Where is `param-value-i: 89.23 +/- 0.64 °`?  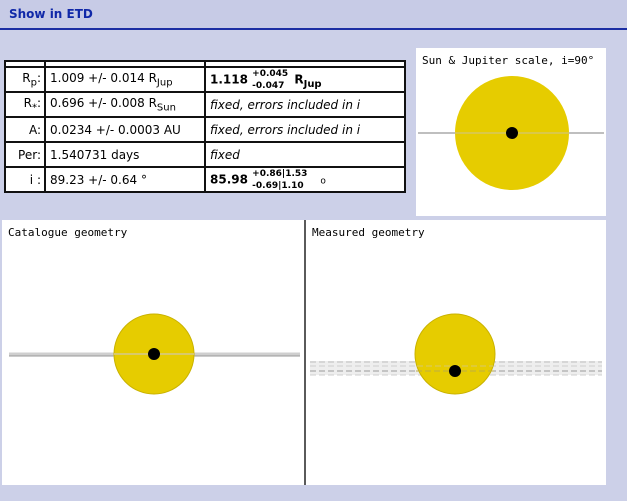 param-value-i: 89.23 +/- 0.64 ° is located at coordinates (125, 179).